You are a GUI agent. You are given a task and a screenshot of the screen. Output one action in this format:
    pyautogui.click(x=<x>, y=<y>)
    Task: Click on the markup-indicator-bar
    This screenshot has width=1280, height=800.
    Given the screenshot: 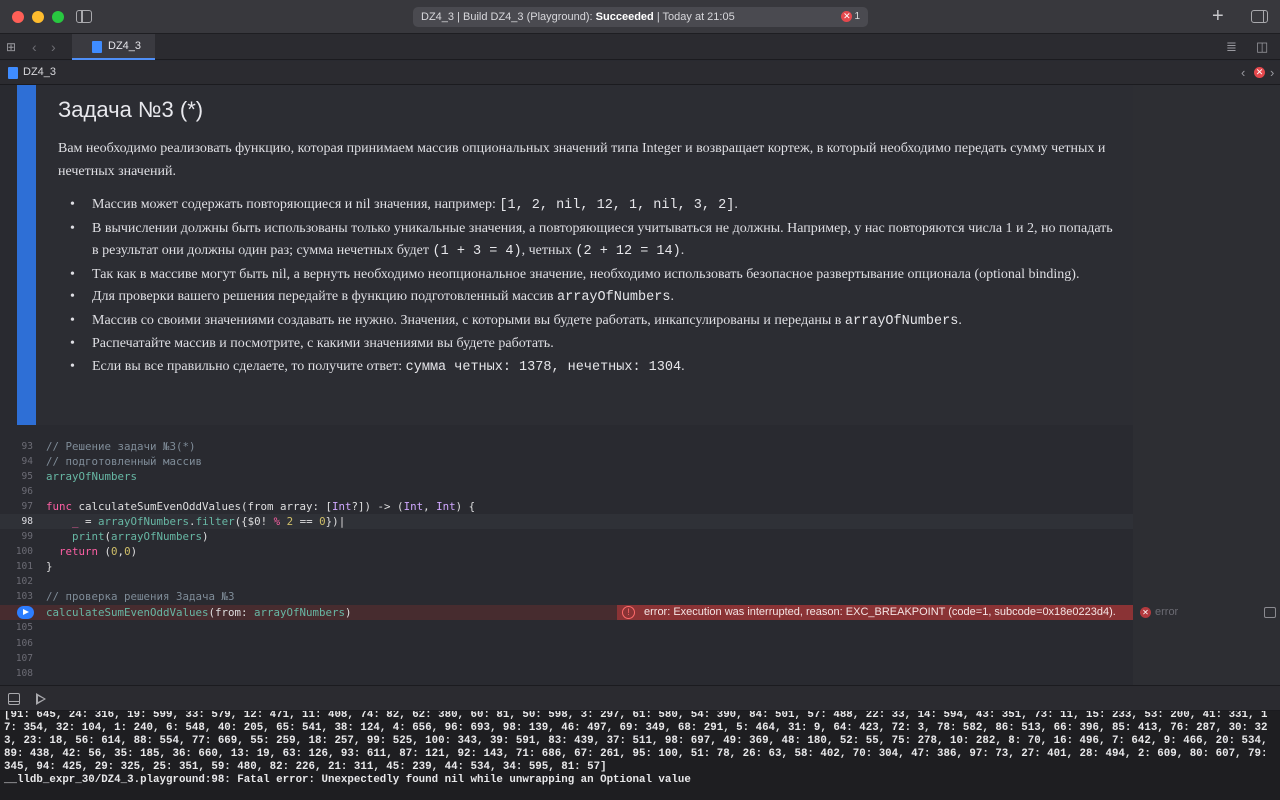 What is the action you would take?
    pyautogui.click(x=26, y=255)
    